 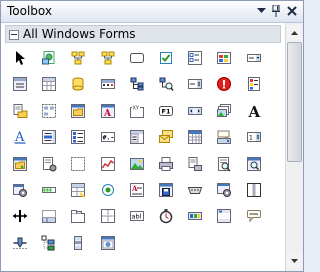 I want to click on helpprovider-tool: F1, so click(x=166, y=111).